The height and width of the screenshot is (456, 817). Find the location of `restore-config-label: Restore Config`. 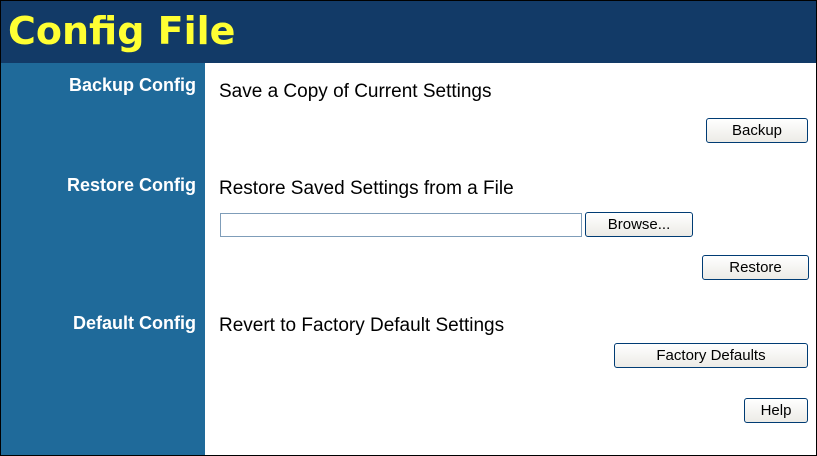

restore-config-label: Restore Config is located at coordinates (131, 185).